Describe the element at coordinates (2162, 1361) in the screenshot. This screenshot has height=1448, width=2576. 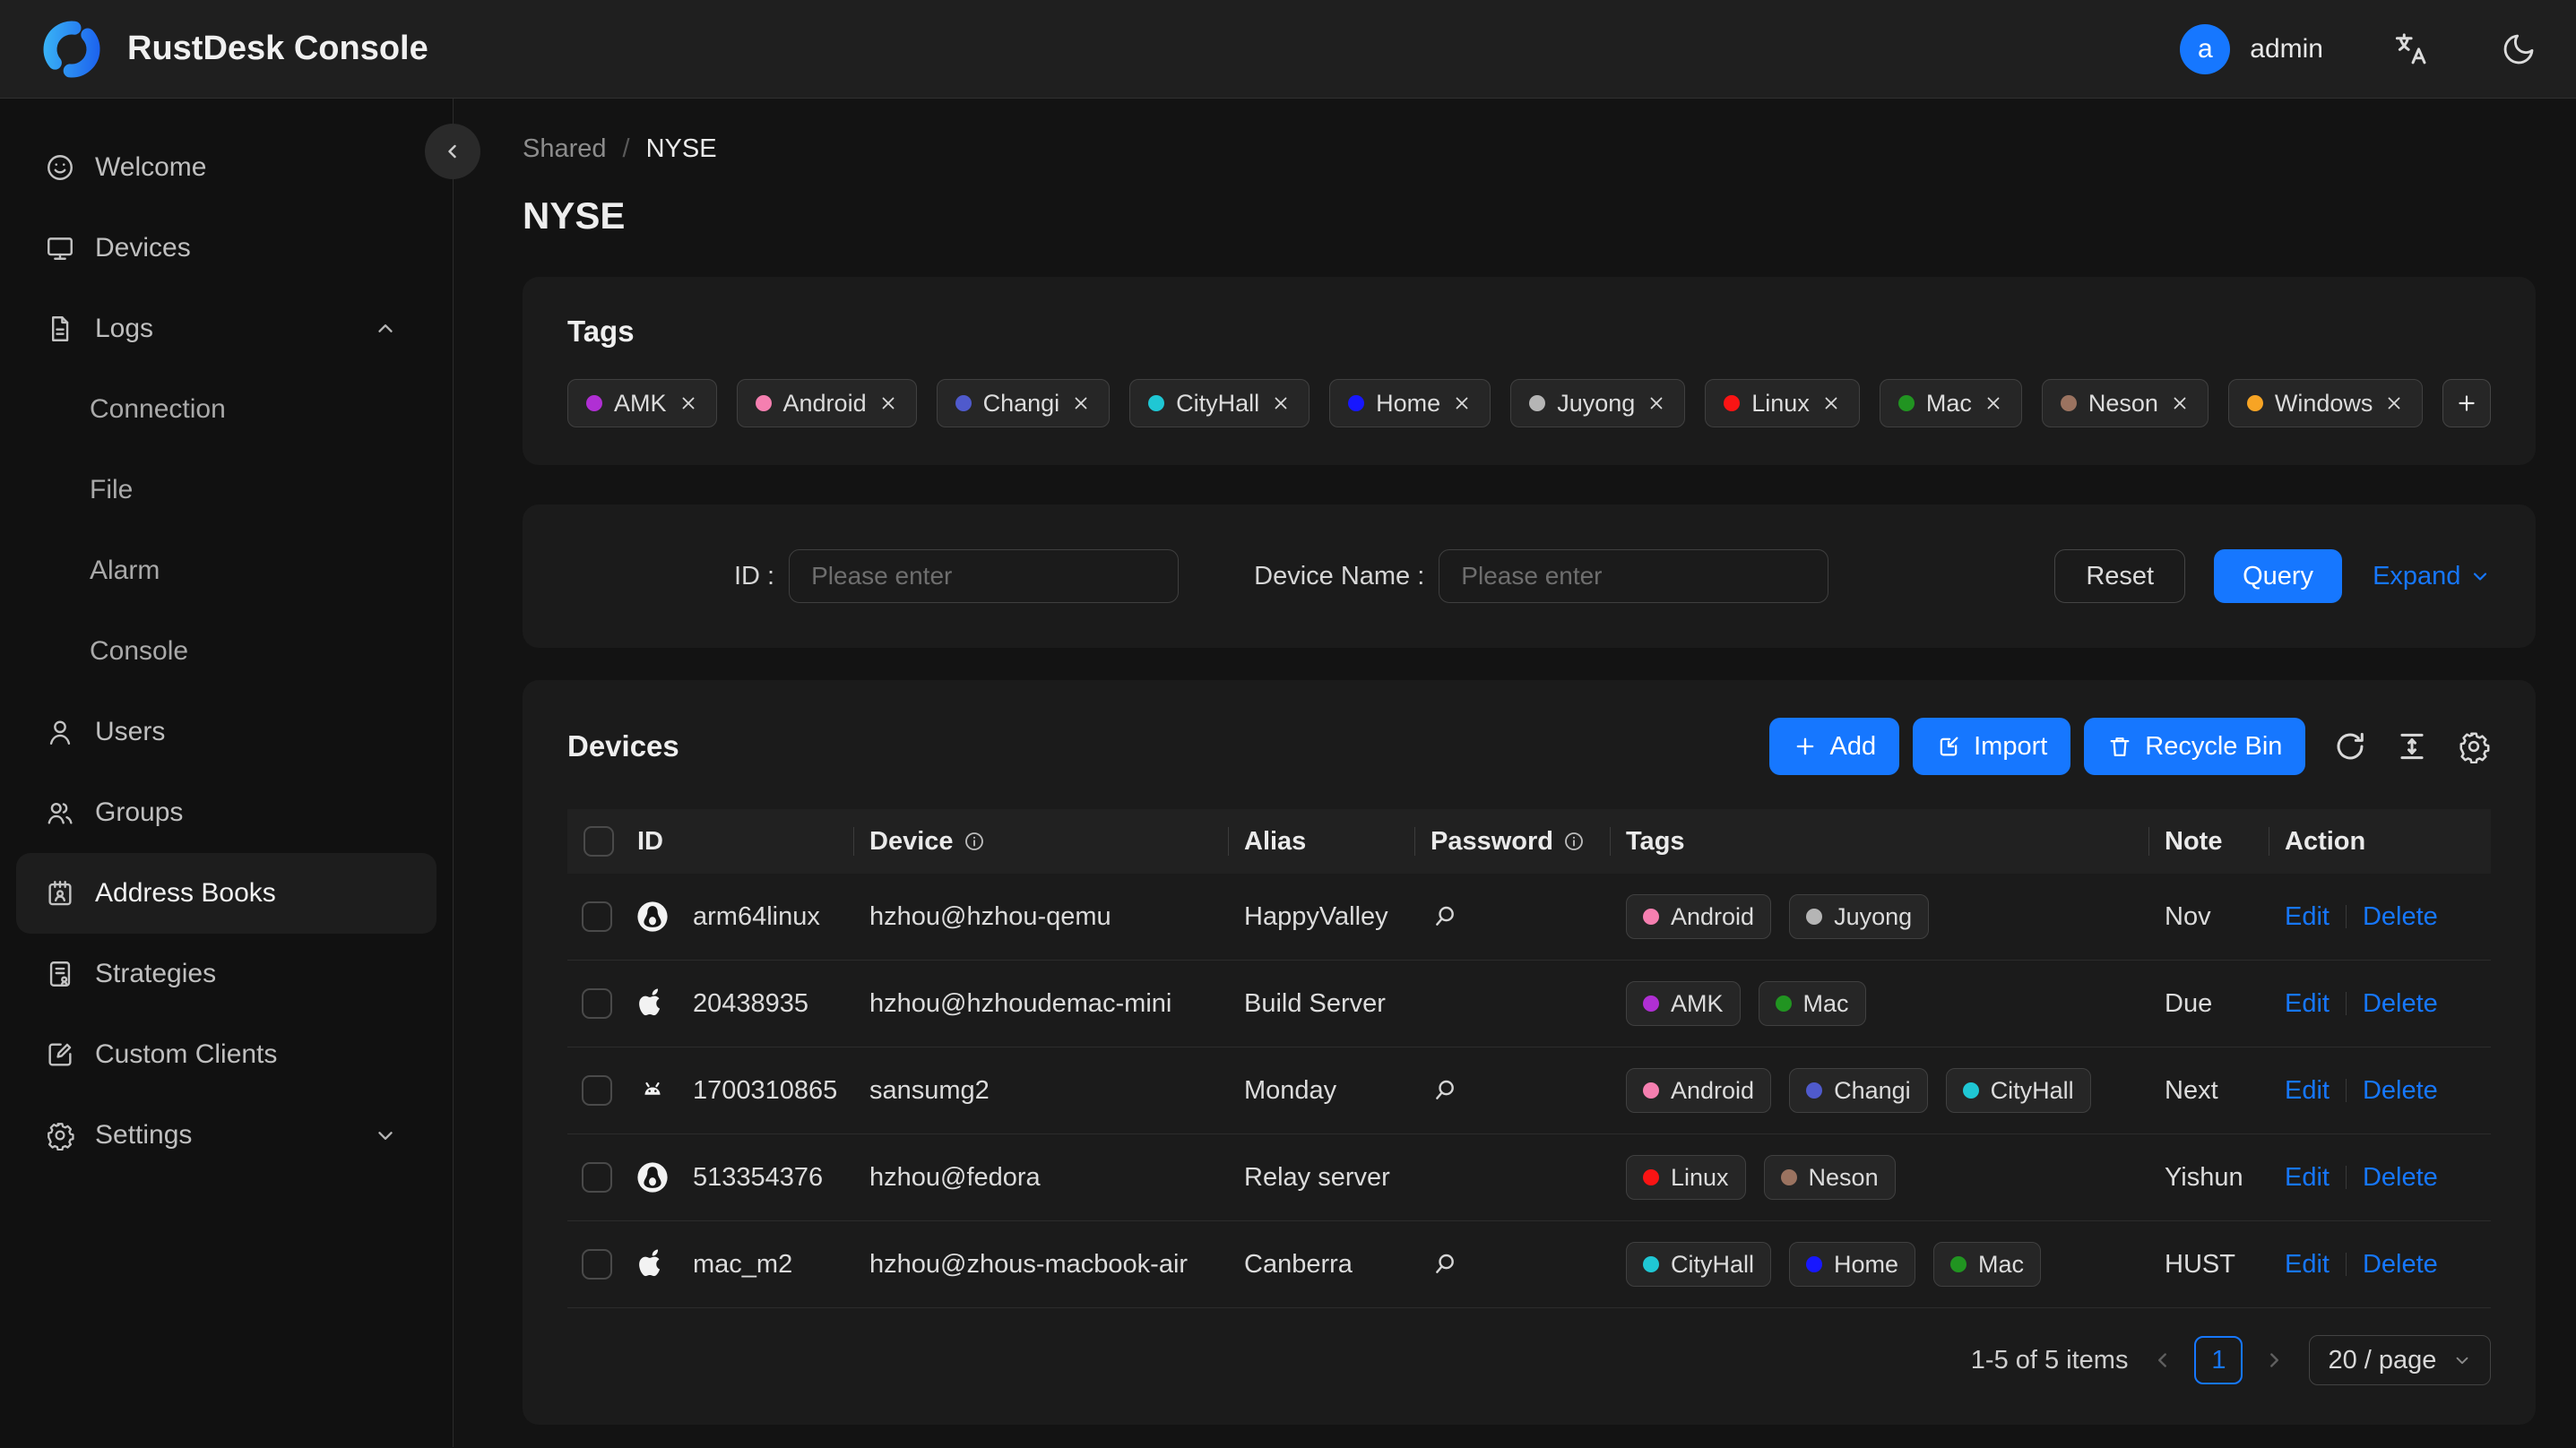
I see `previous-page-icon` at that location.